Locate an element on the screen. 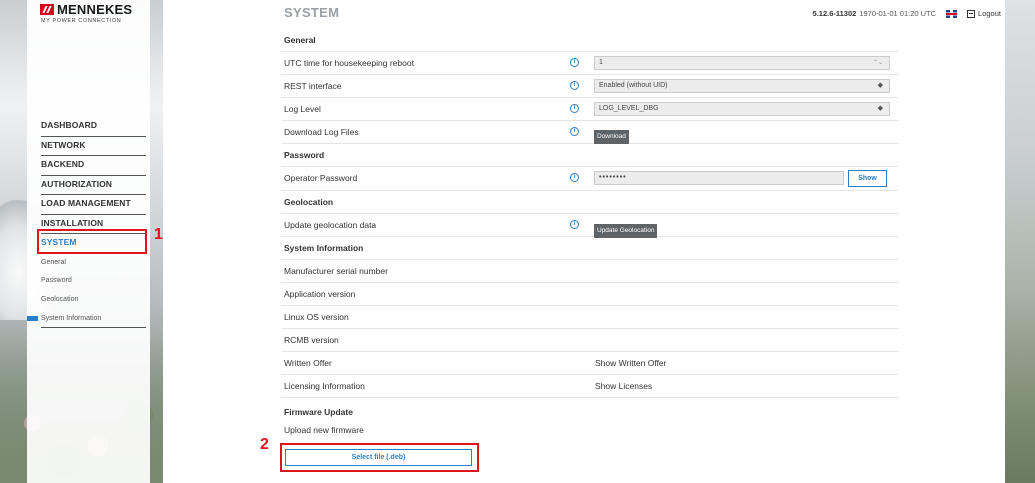  section-heading-geolocation: Geolocation is located at coordinates (590, 202).